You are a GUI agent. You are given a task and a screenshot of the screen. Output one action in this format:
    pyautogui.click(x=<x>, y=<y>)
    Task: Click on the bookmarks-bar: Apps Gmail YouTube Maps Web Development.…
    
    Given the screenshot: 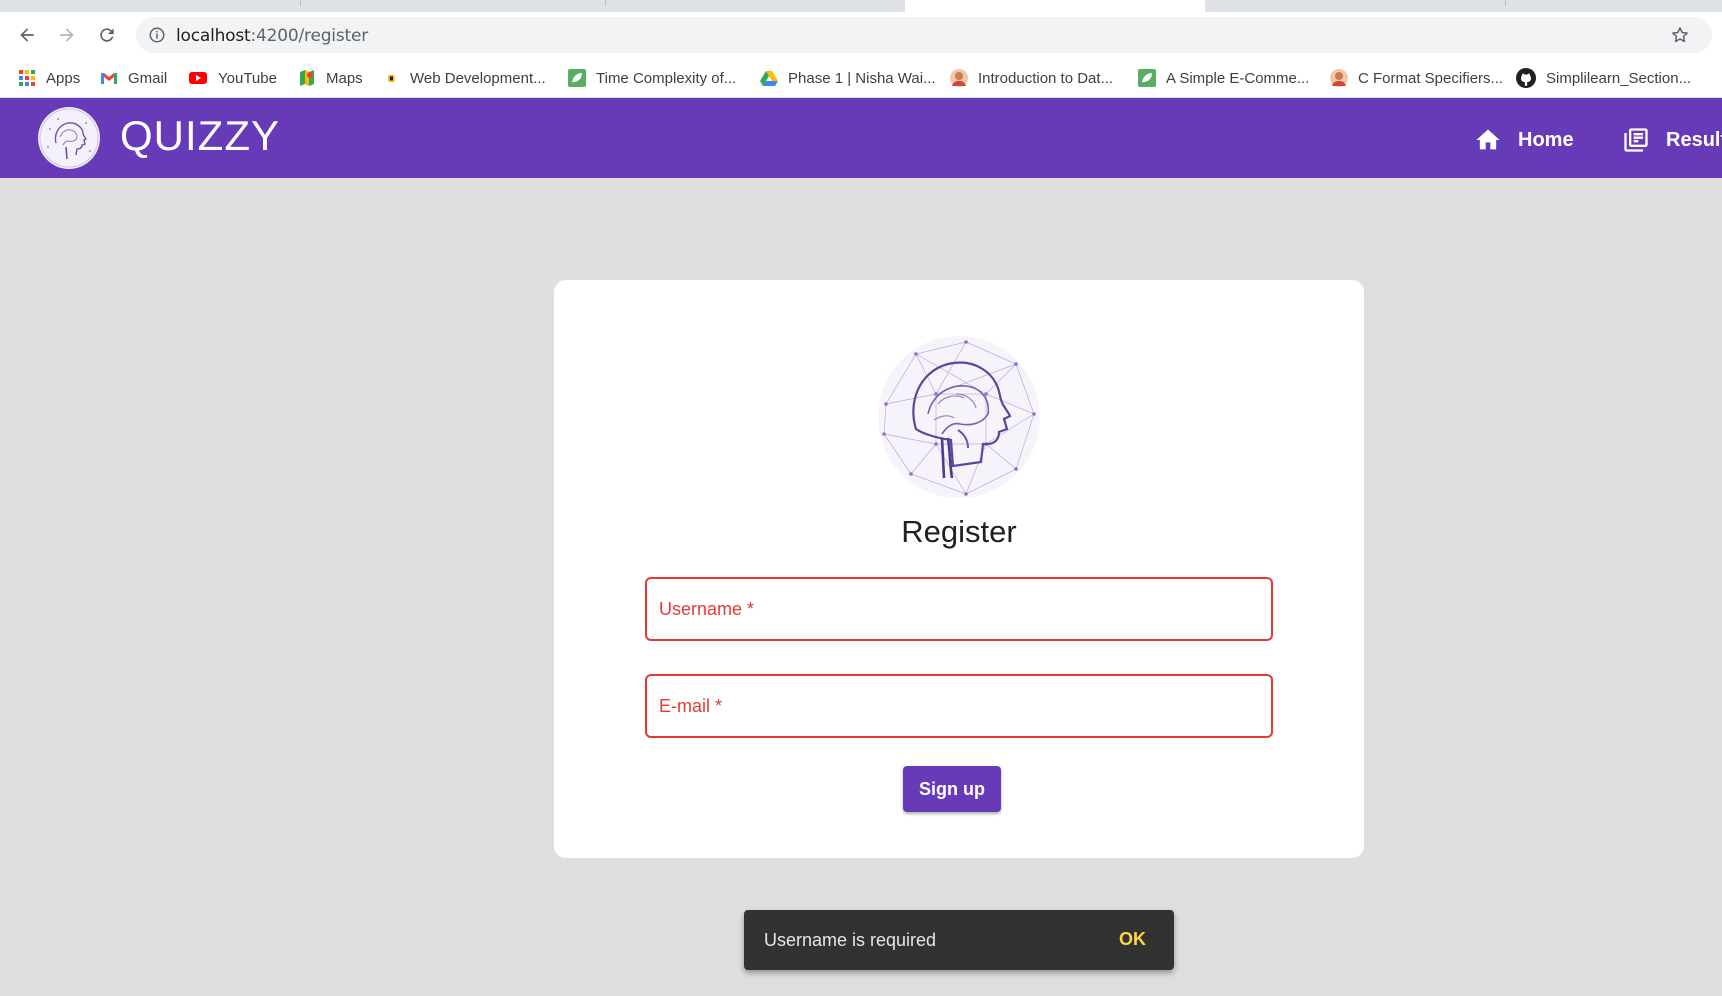 What is the action you would take?
    pyautogui.click(x=861, y=78)
    